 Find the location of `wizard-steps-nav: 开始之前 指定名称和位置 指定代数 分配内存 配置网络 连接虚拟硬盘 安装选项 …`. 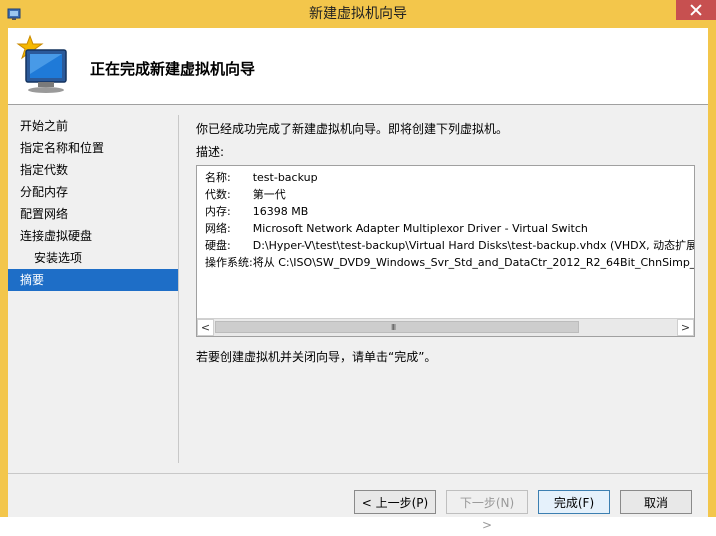

wizard-steps-nav: 开始之前 指定名称和位置 指定代数 分配内存 配置网络 连接虚拟硬盘 安装选项 … is located at coordinates (93, 203).